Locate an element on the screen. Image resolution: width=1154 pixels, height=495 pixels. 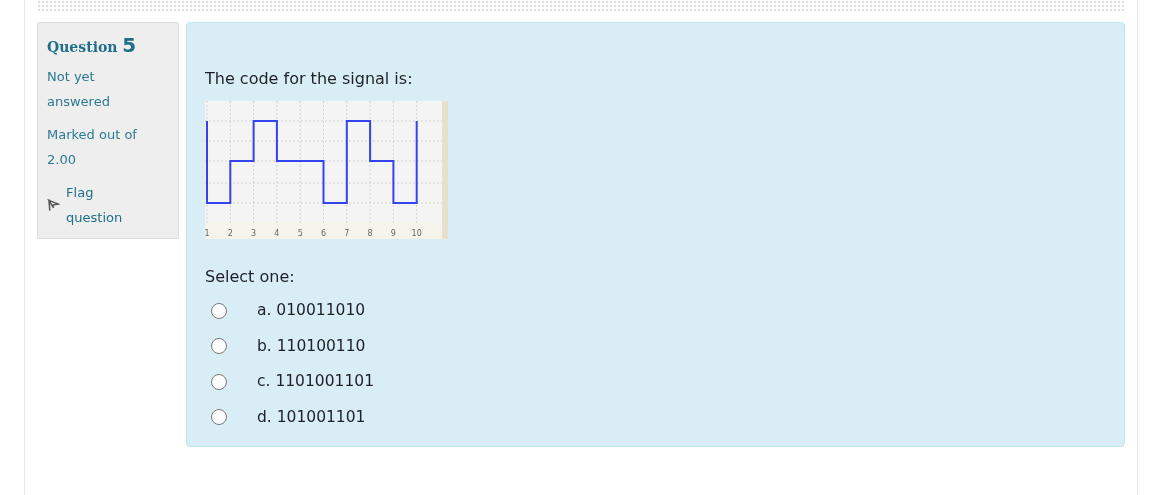
question-number: Question 5 is located at coordinates (92, 46).